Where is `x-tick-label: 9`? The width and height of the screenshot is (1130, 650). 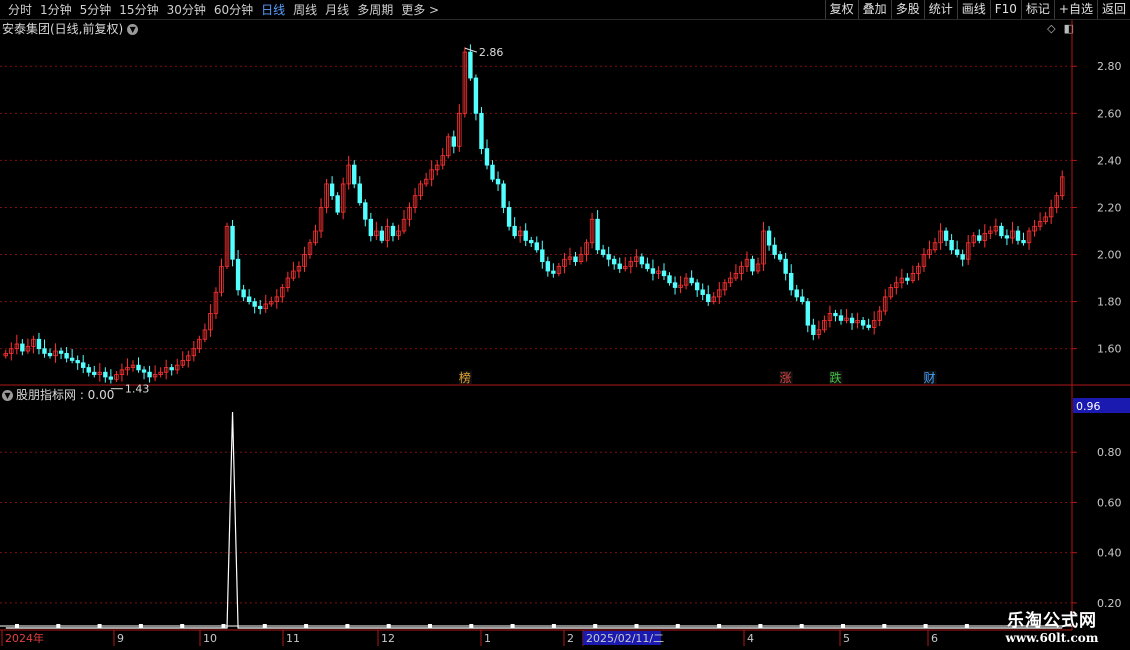 x-tick-label: 9 is located at coordinates (120, 638).